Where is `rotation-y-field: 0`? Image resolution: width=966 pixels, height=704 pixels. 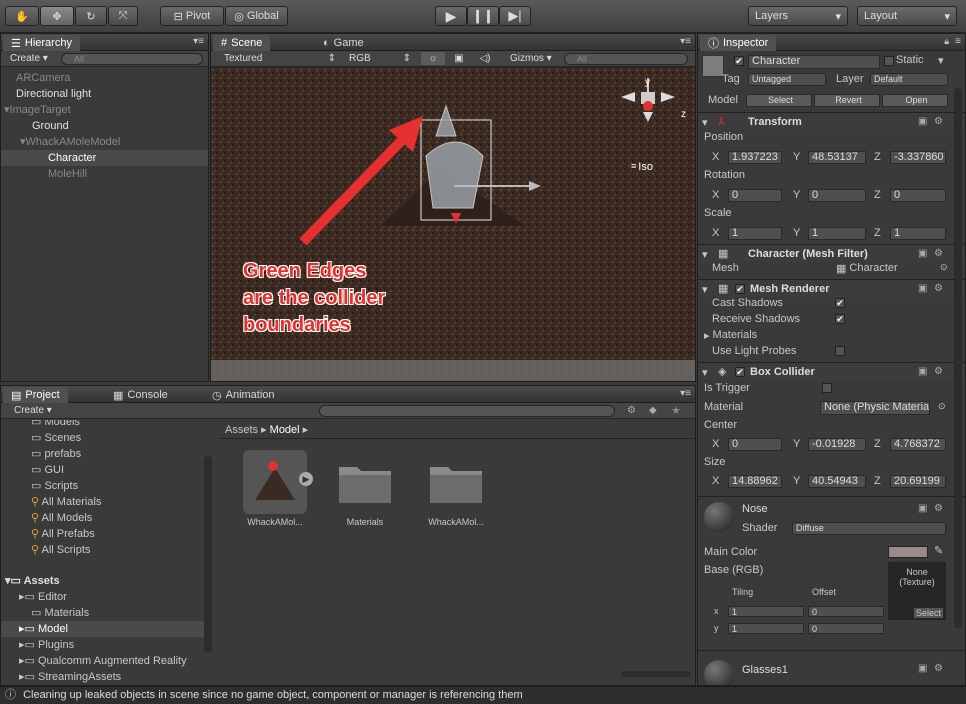 rotation-y-field: 0 is located at coordinates (837, 195).